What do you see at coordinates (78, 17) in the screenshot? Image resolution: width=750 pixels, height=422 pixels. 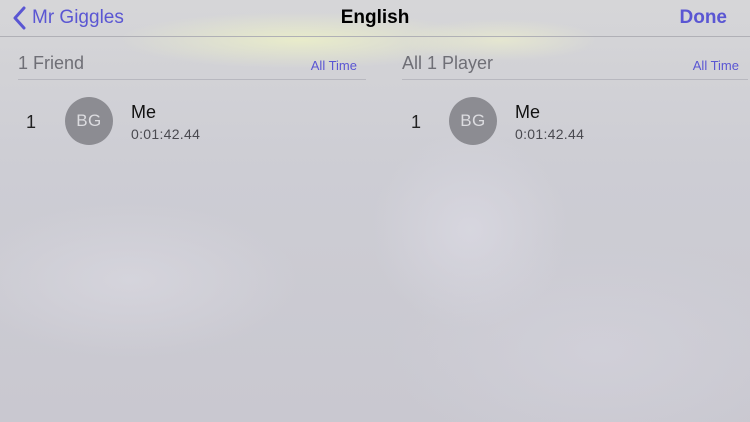 I see `back-button-label: Mr Giggles` at bounding box center [78, 17].